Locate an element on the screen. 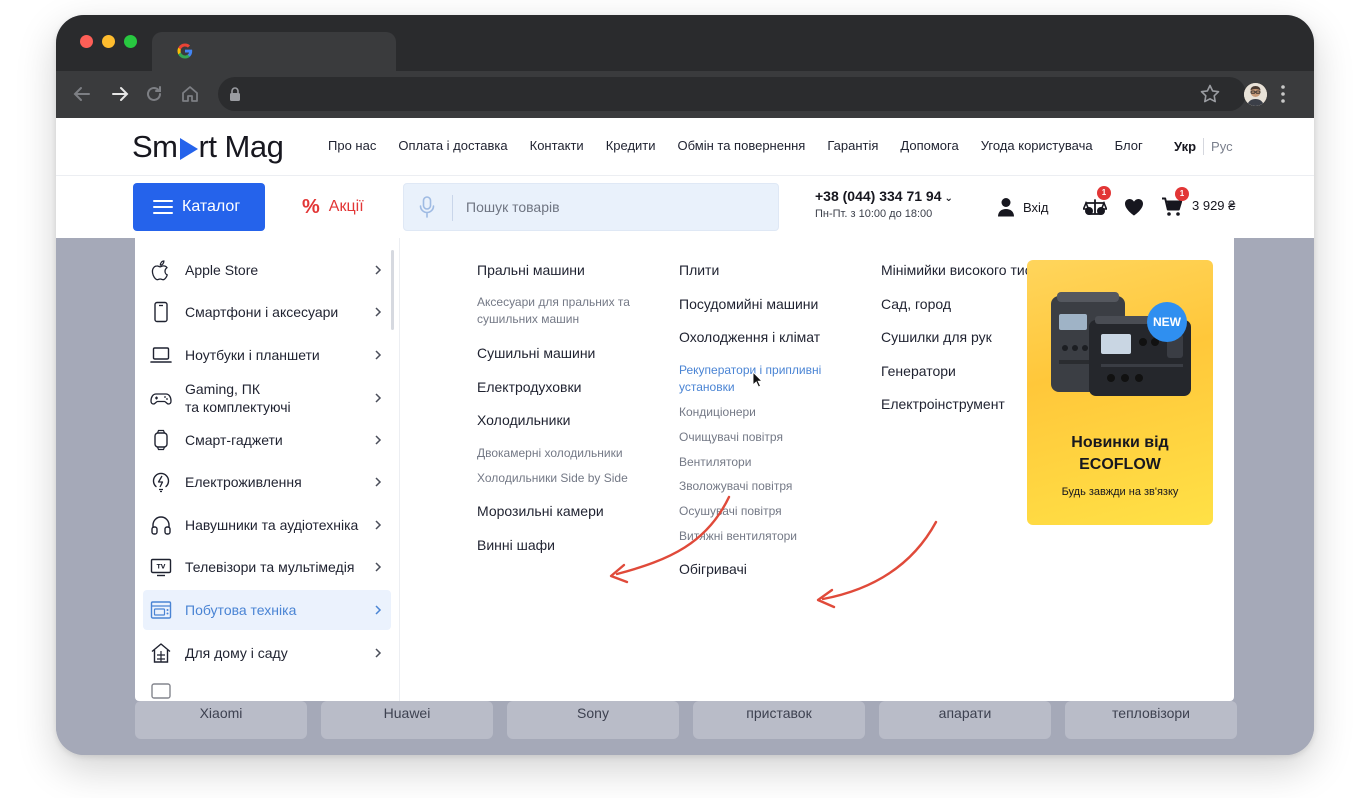 This screenshot has height=798, width=1368. wishlist-button is located at coordinates (1134, 209).